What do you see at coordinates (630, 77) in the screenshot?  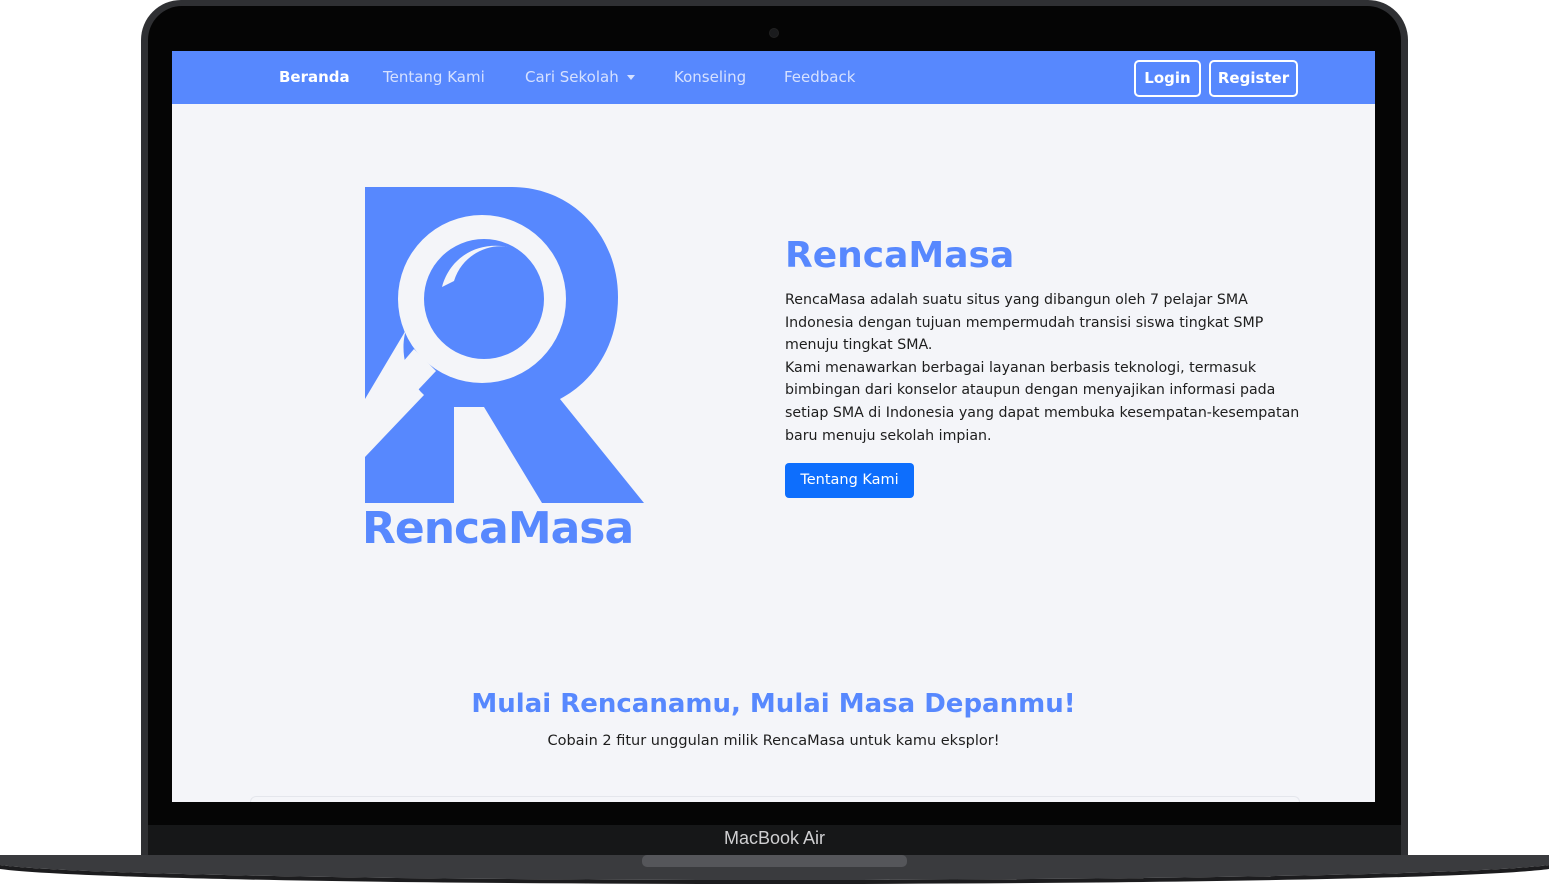 I see `chevron-down-icon` at bounding box center [630, 77].